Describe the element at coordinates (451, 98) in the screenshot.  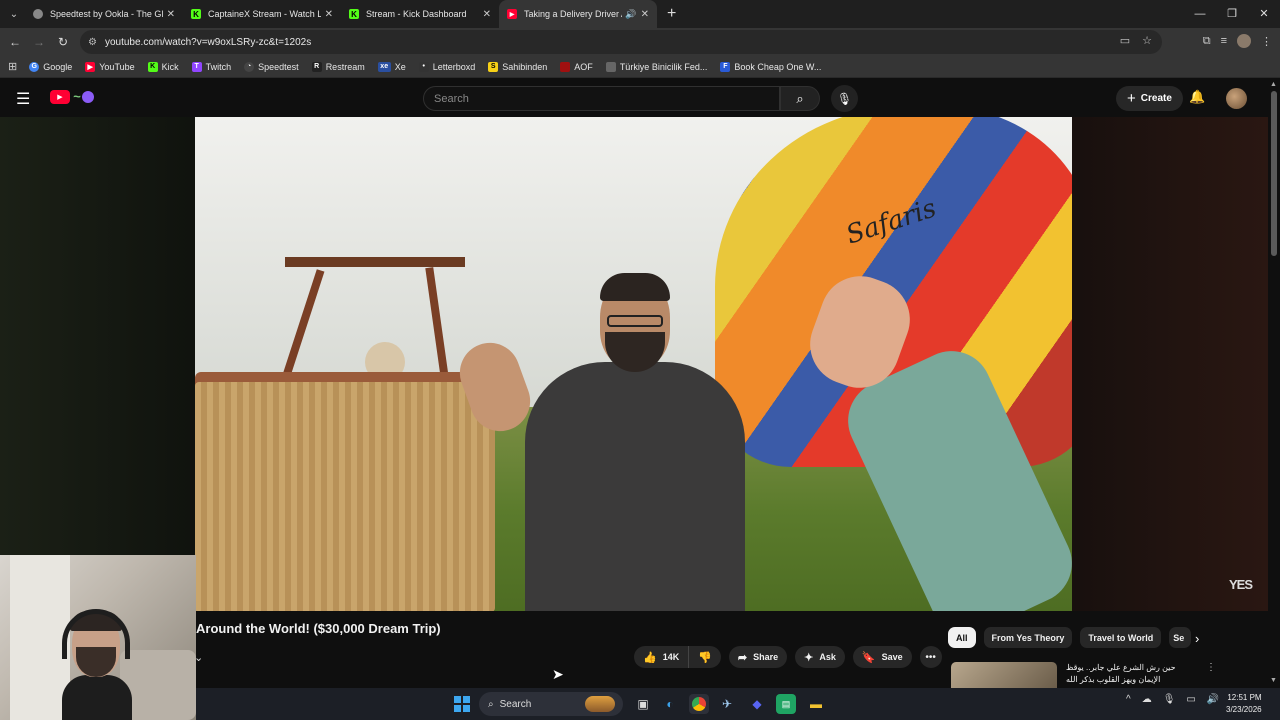
I see `search-placeholder: Search` at that location.